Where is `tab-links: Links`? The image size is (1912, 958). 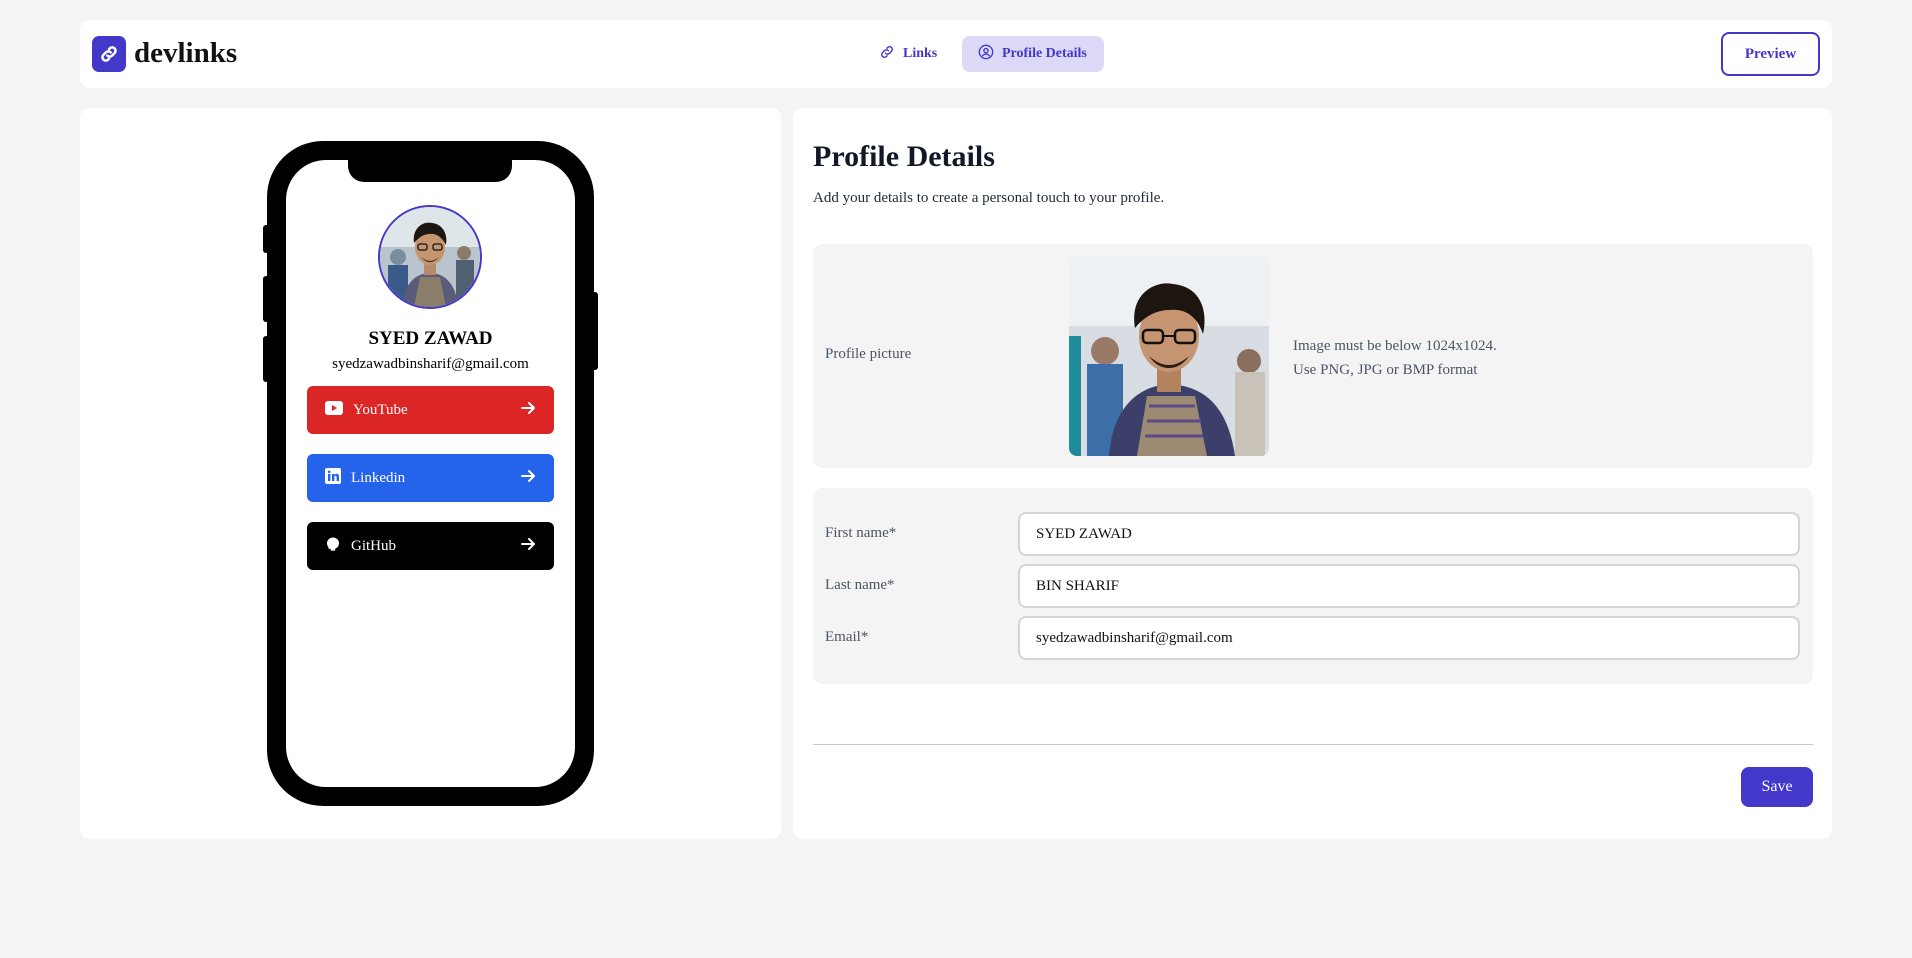
tab-links: Links is located at coordinates (906, 54).